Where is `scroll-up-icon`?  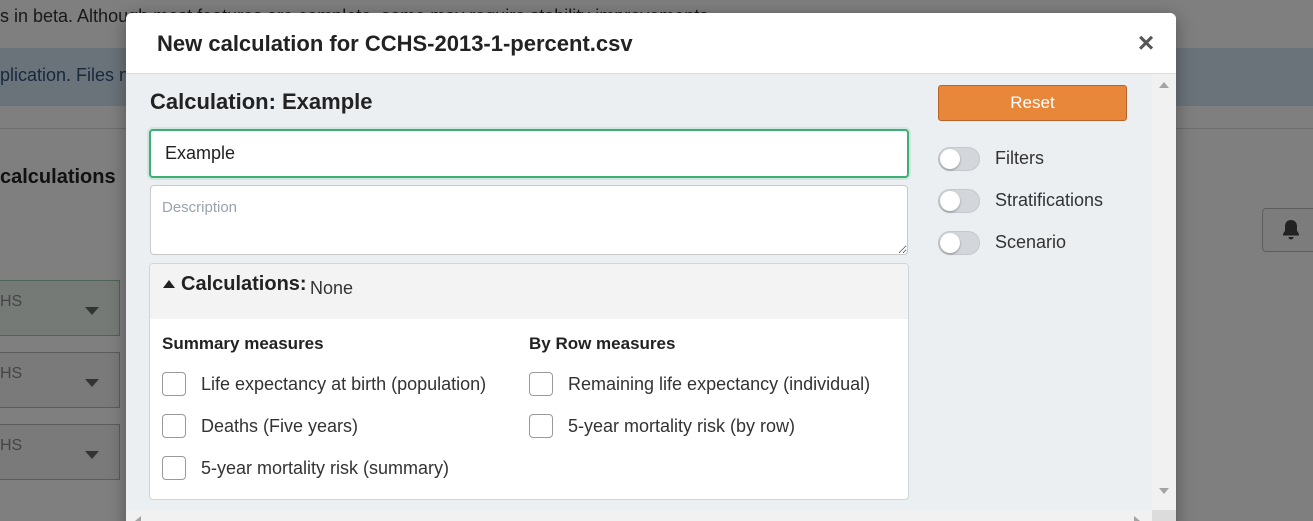 scroll-up-icon is located at coordinates (1164, 85).